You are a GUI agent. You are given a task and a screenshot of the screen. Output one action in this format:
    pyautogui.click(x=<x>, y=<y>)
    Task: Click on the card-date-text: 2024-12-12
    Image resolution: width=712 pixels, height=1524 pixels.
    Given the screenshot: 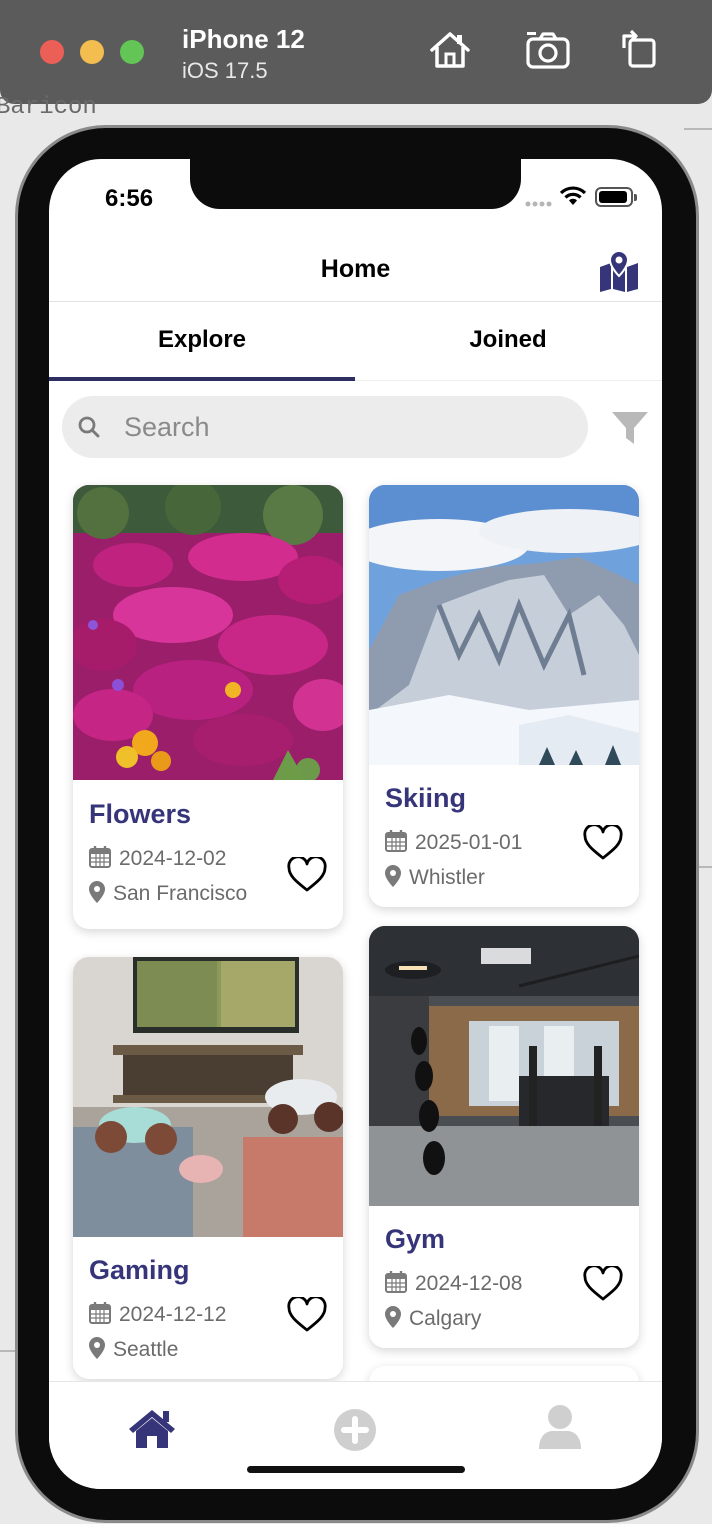 What is the action you would take?
    pyautogui.click(x=173, y=1314)
    